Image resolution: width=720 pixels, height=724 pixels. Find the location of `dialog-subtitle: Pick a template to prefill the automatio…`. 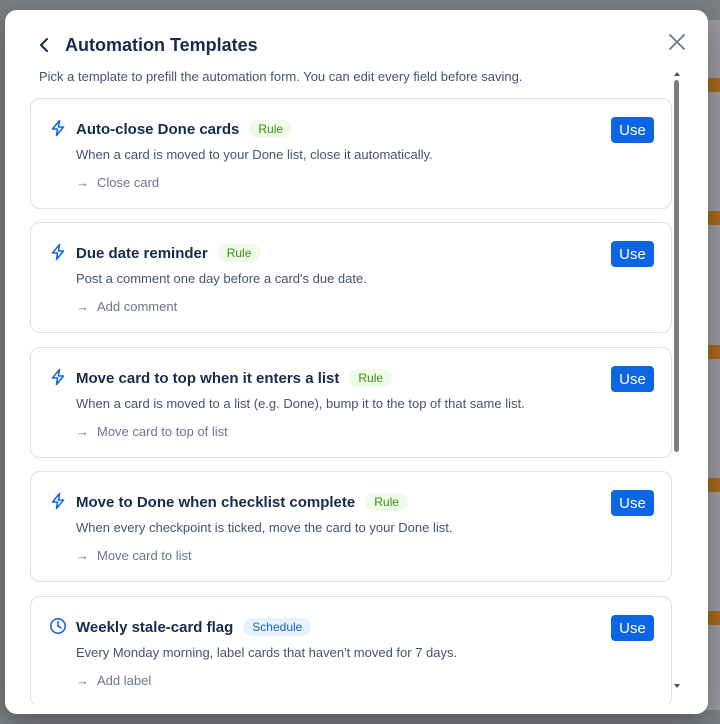

dialog-subtitle: Pick a template to prefill the automatio… is located at coordinates (281, 76).